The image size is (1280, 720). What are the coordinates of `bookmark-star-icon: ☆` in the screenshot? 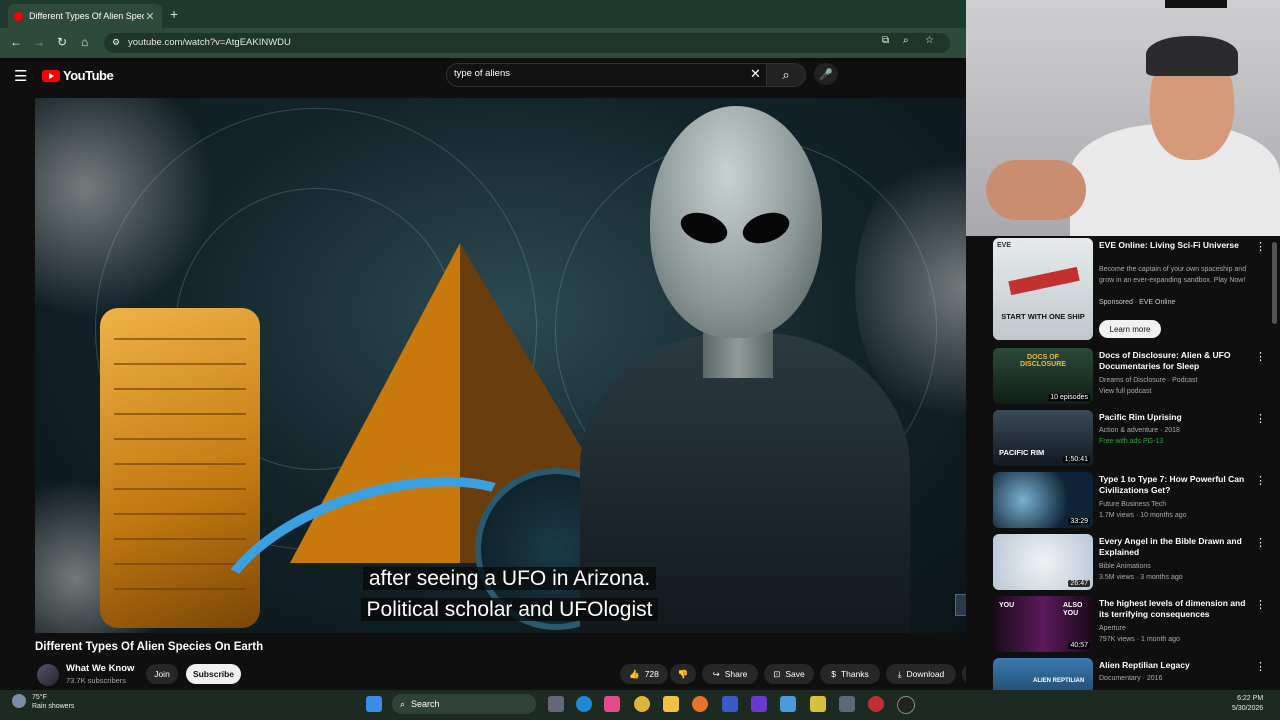 It's located at (929, 40).